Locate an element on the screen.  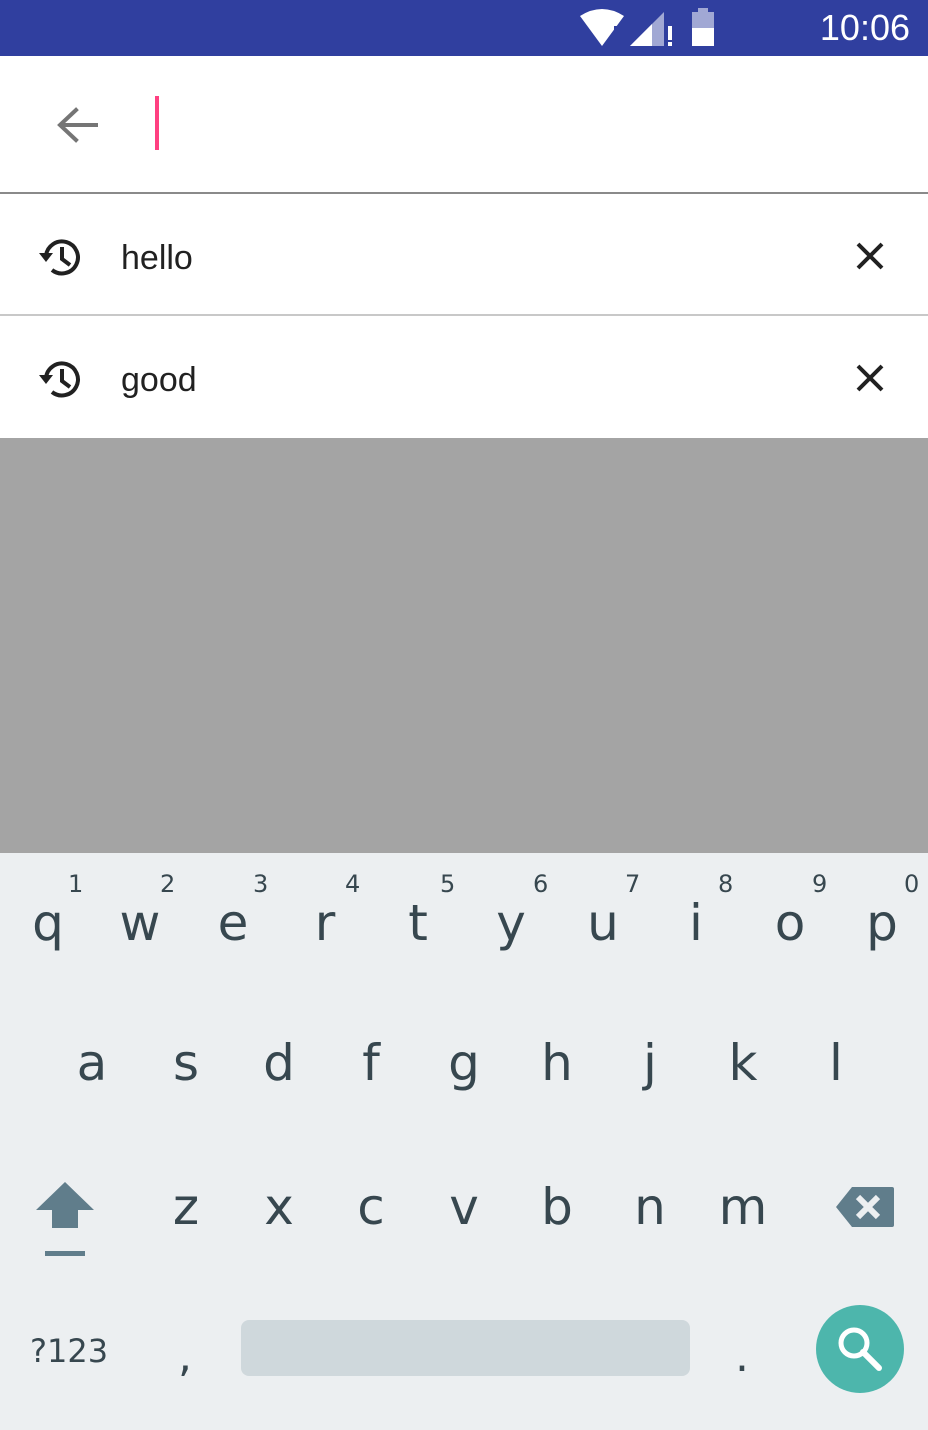
key-i: 8 i is located at coordinates (696, 923).